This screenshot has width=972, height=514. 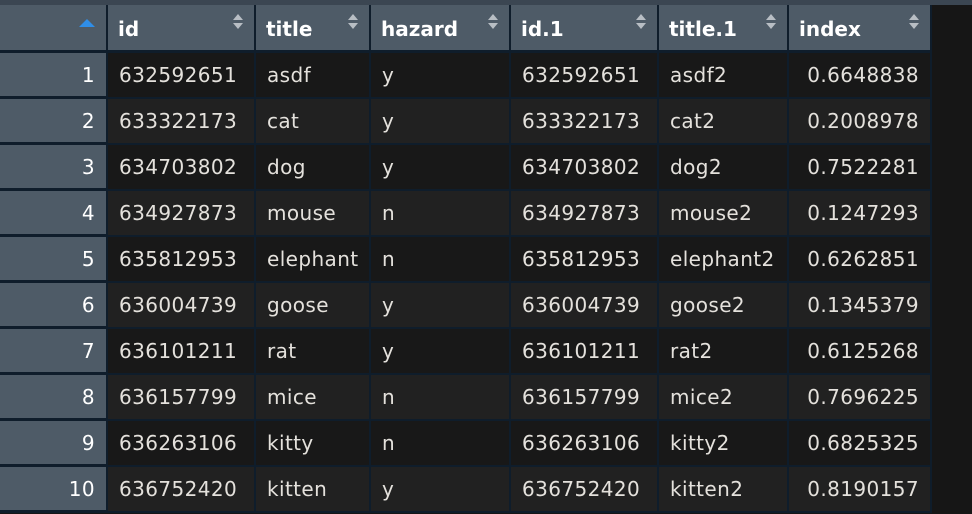 I want to click on row-number: 4, so click(x=54, y=214).